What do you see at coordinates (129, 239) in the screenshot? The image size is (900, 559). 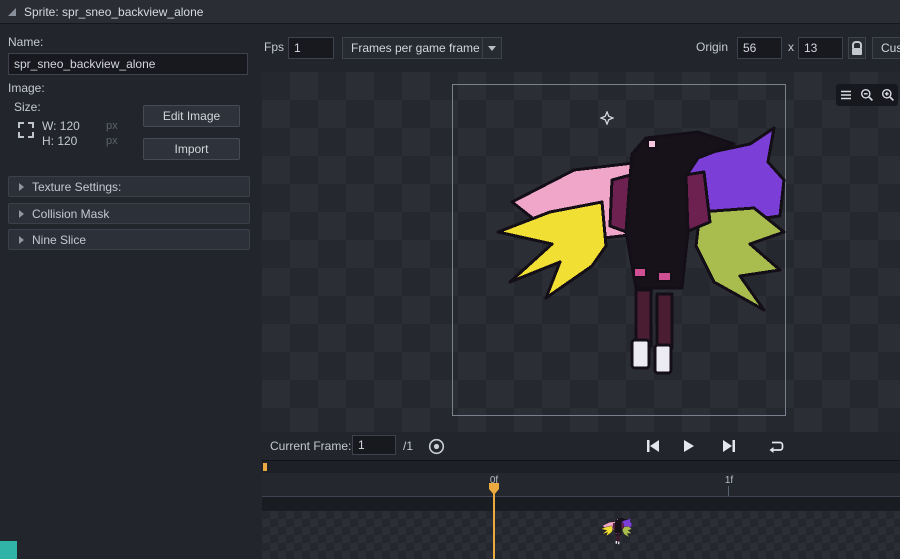 I see `section-nine-slice: Nine Slice` at bounding box center [129, 239].